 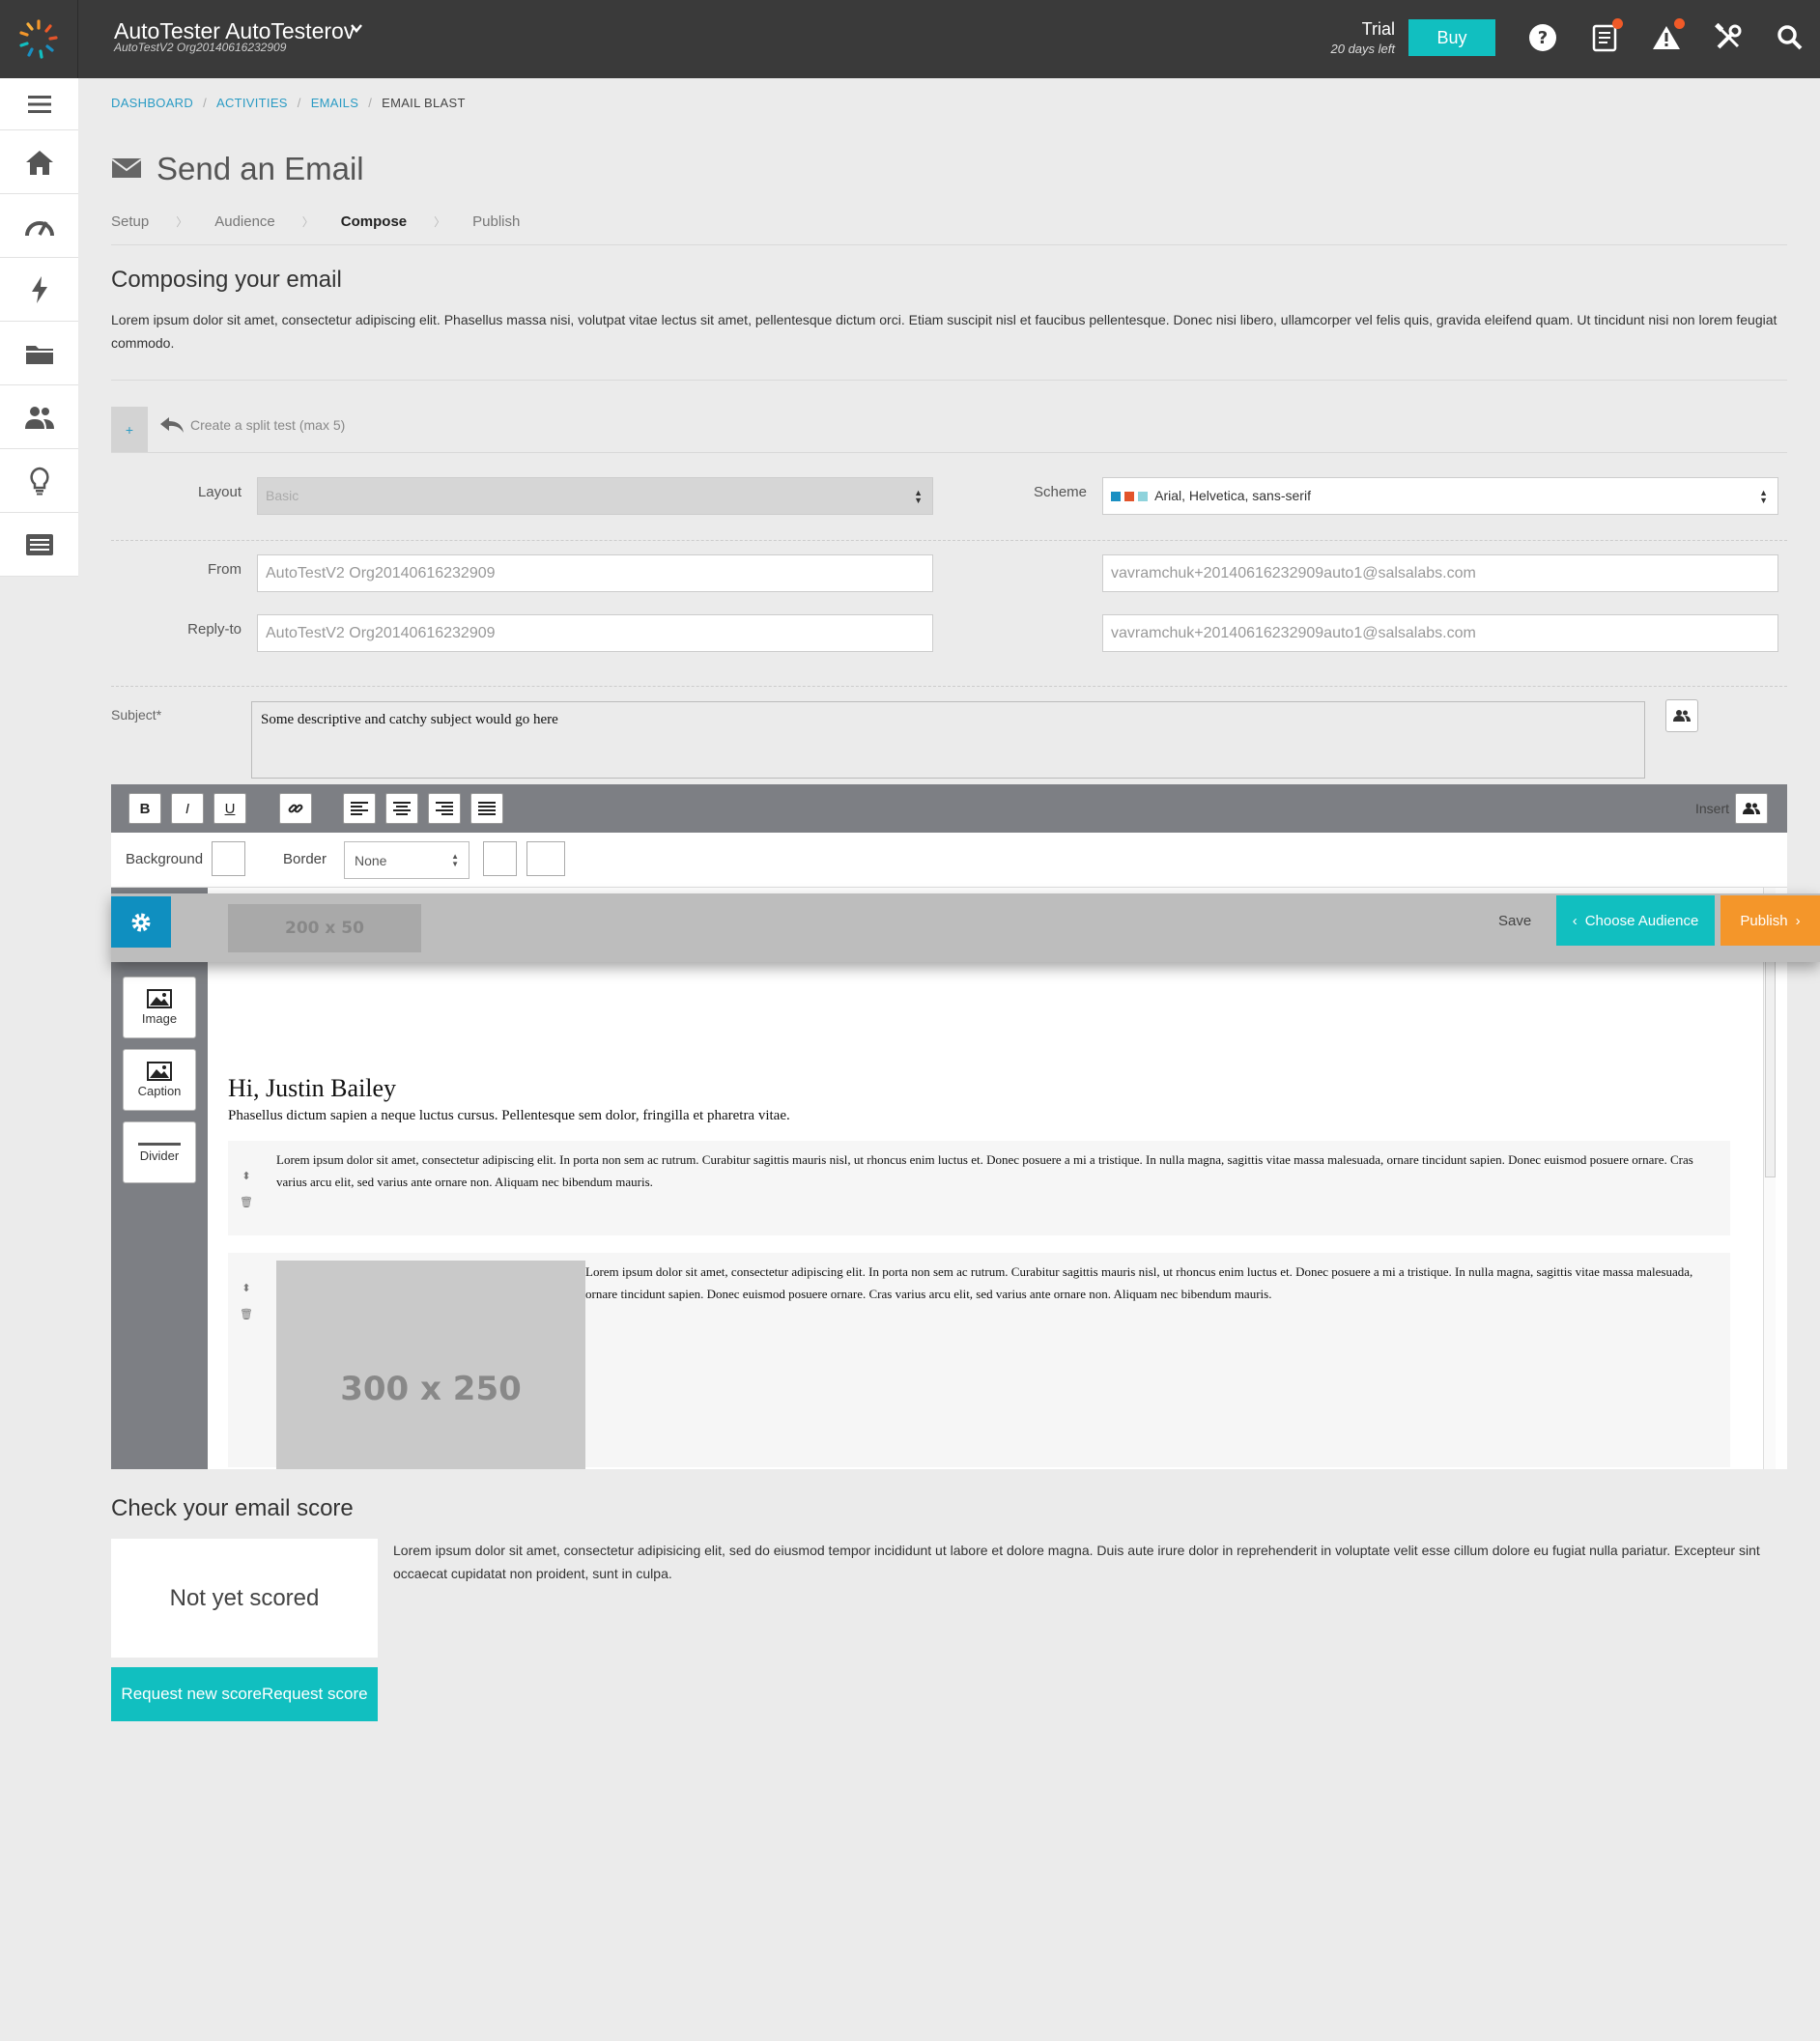 I want to click on settings-button, so click(x=141, y=922).